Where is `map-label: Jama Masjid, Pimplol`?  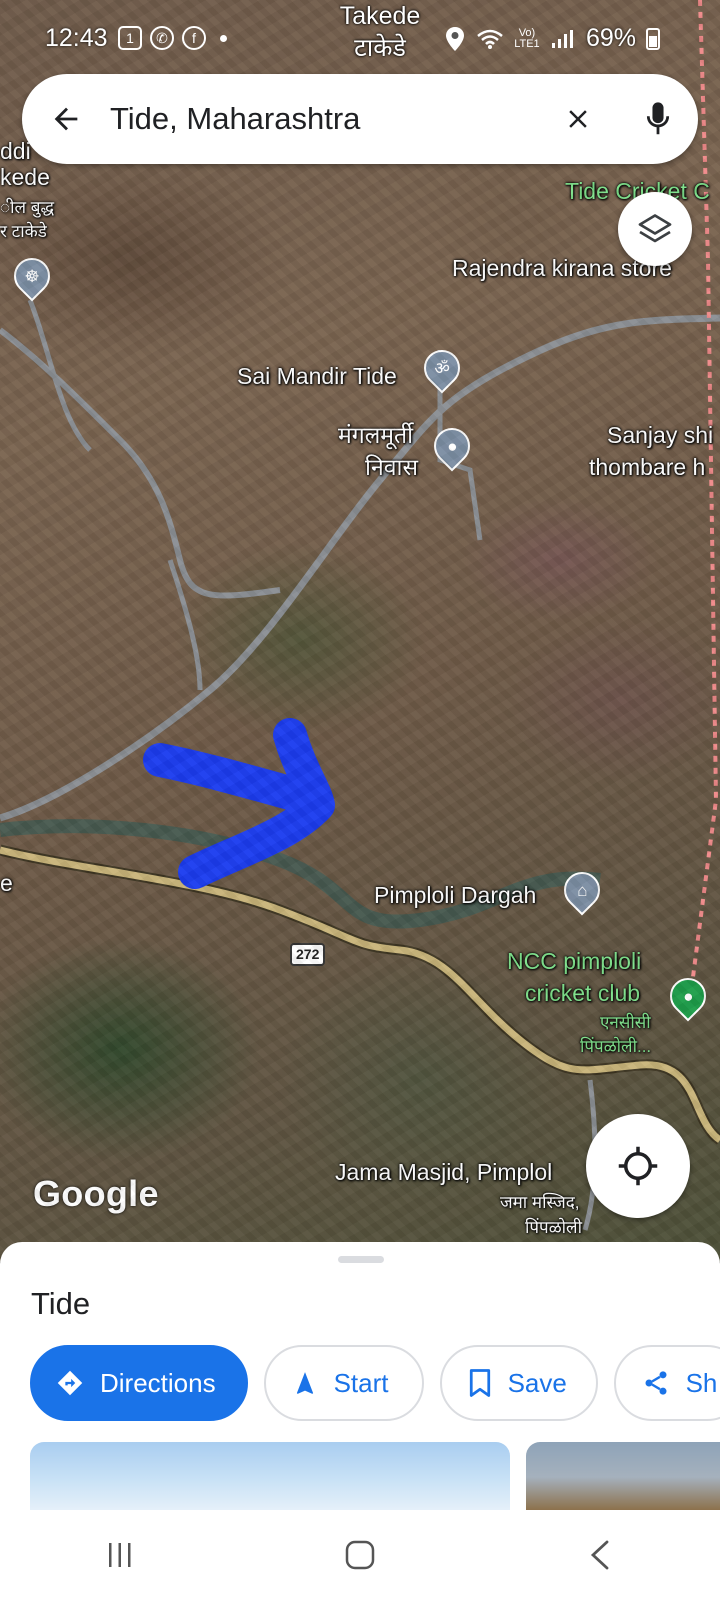
map-label: Jama Masjid, Pimplol is located at coordinates (443, 1172).